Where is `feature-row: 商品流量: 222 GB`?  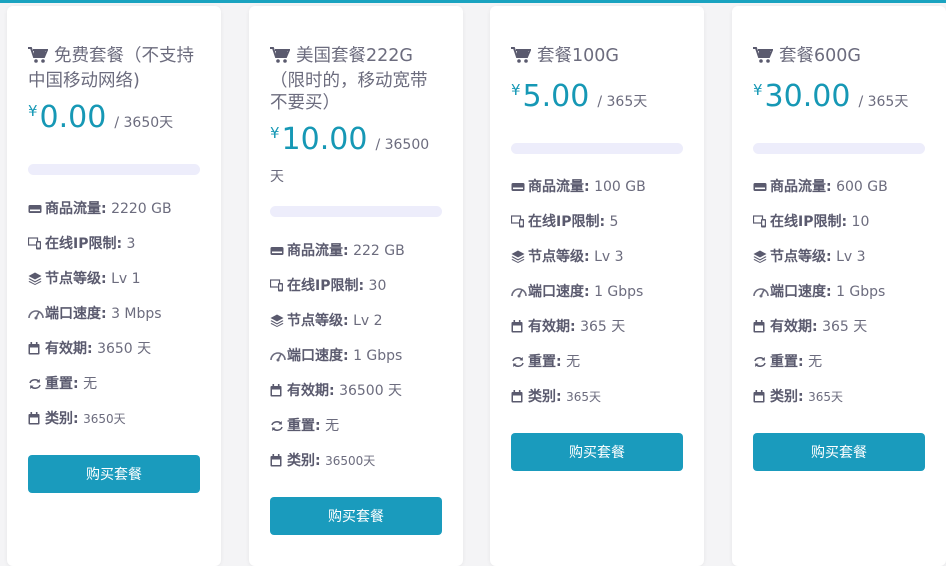 feature-row: 商品流量: 222 GB is located at coordinates (337, 250).